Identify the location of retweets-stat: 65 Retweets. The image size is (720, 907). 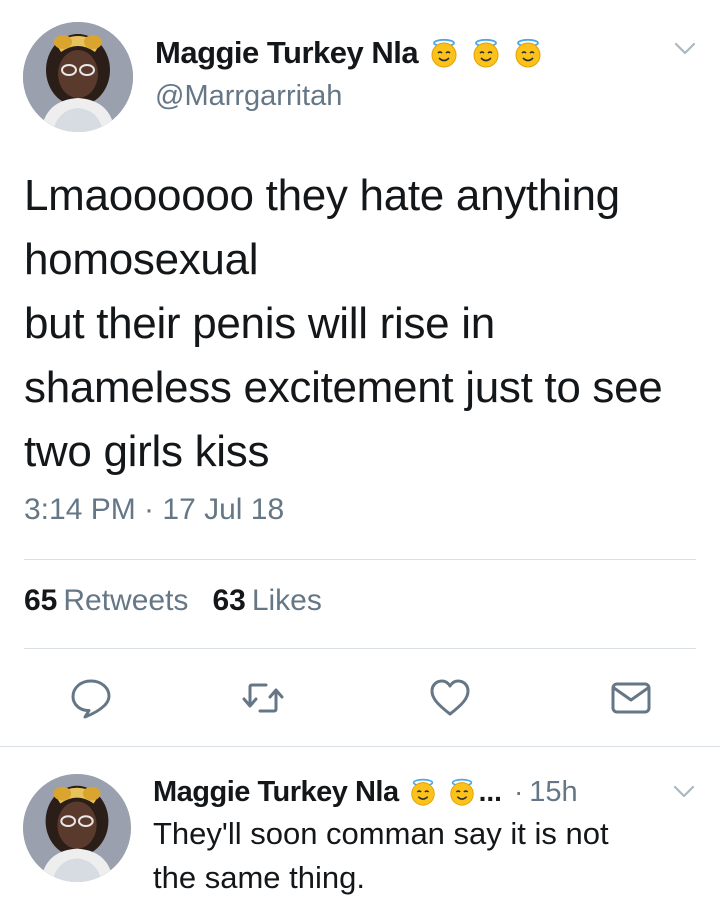
(106, 601).